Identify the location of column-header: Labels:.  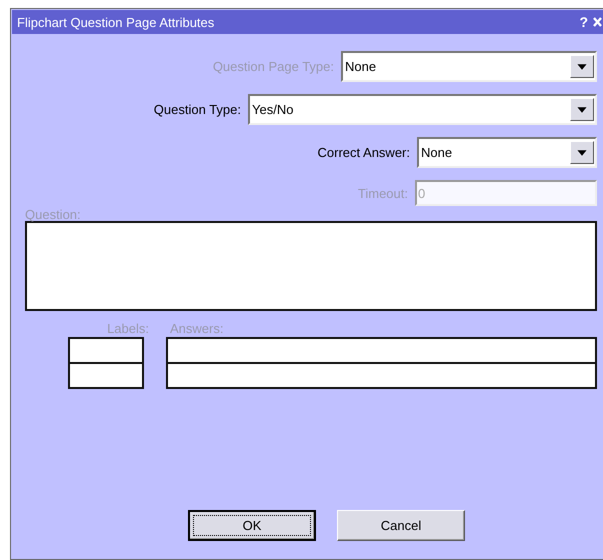
(128, 328).